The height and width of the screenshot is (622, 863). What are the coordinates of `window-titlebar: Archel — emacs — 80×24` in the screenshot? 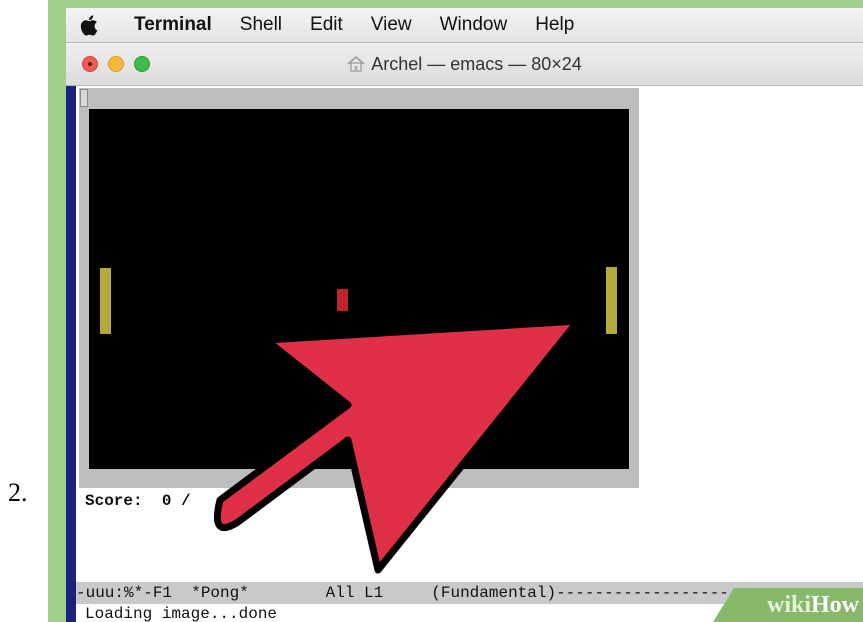 It's located at (464, 64).